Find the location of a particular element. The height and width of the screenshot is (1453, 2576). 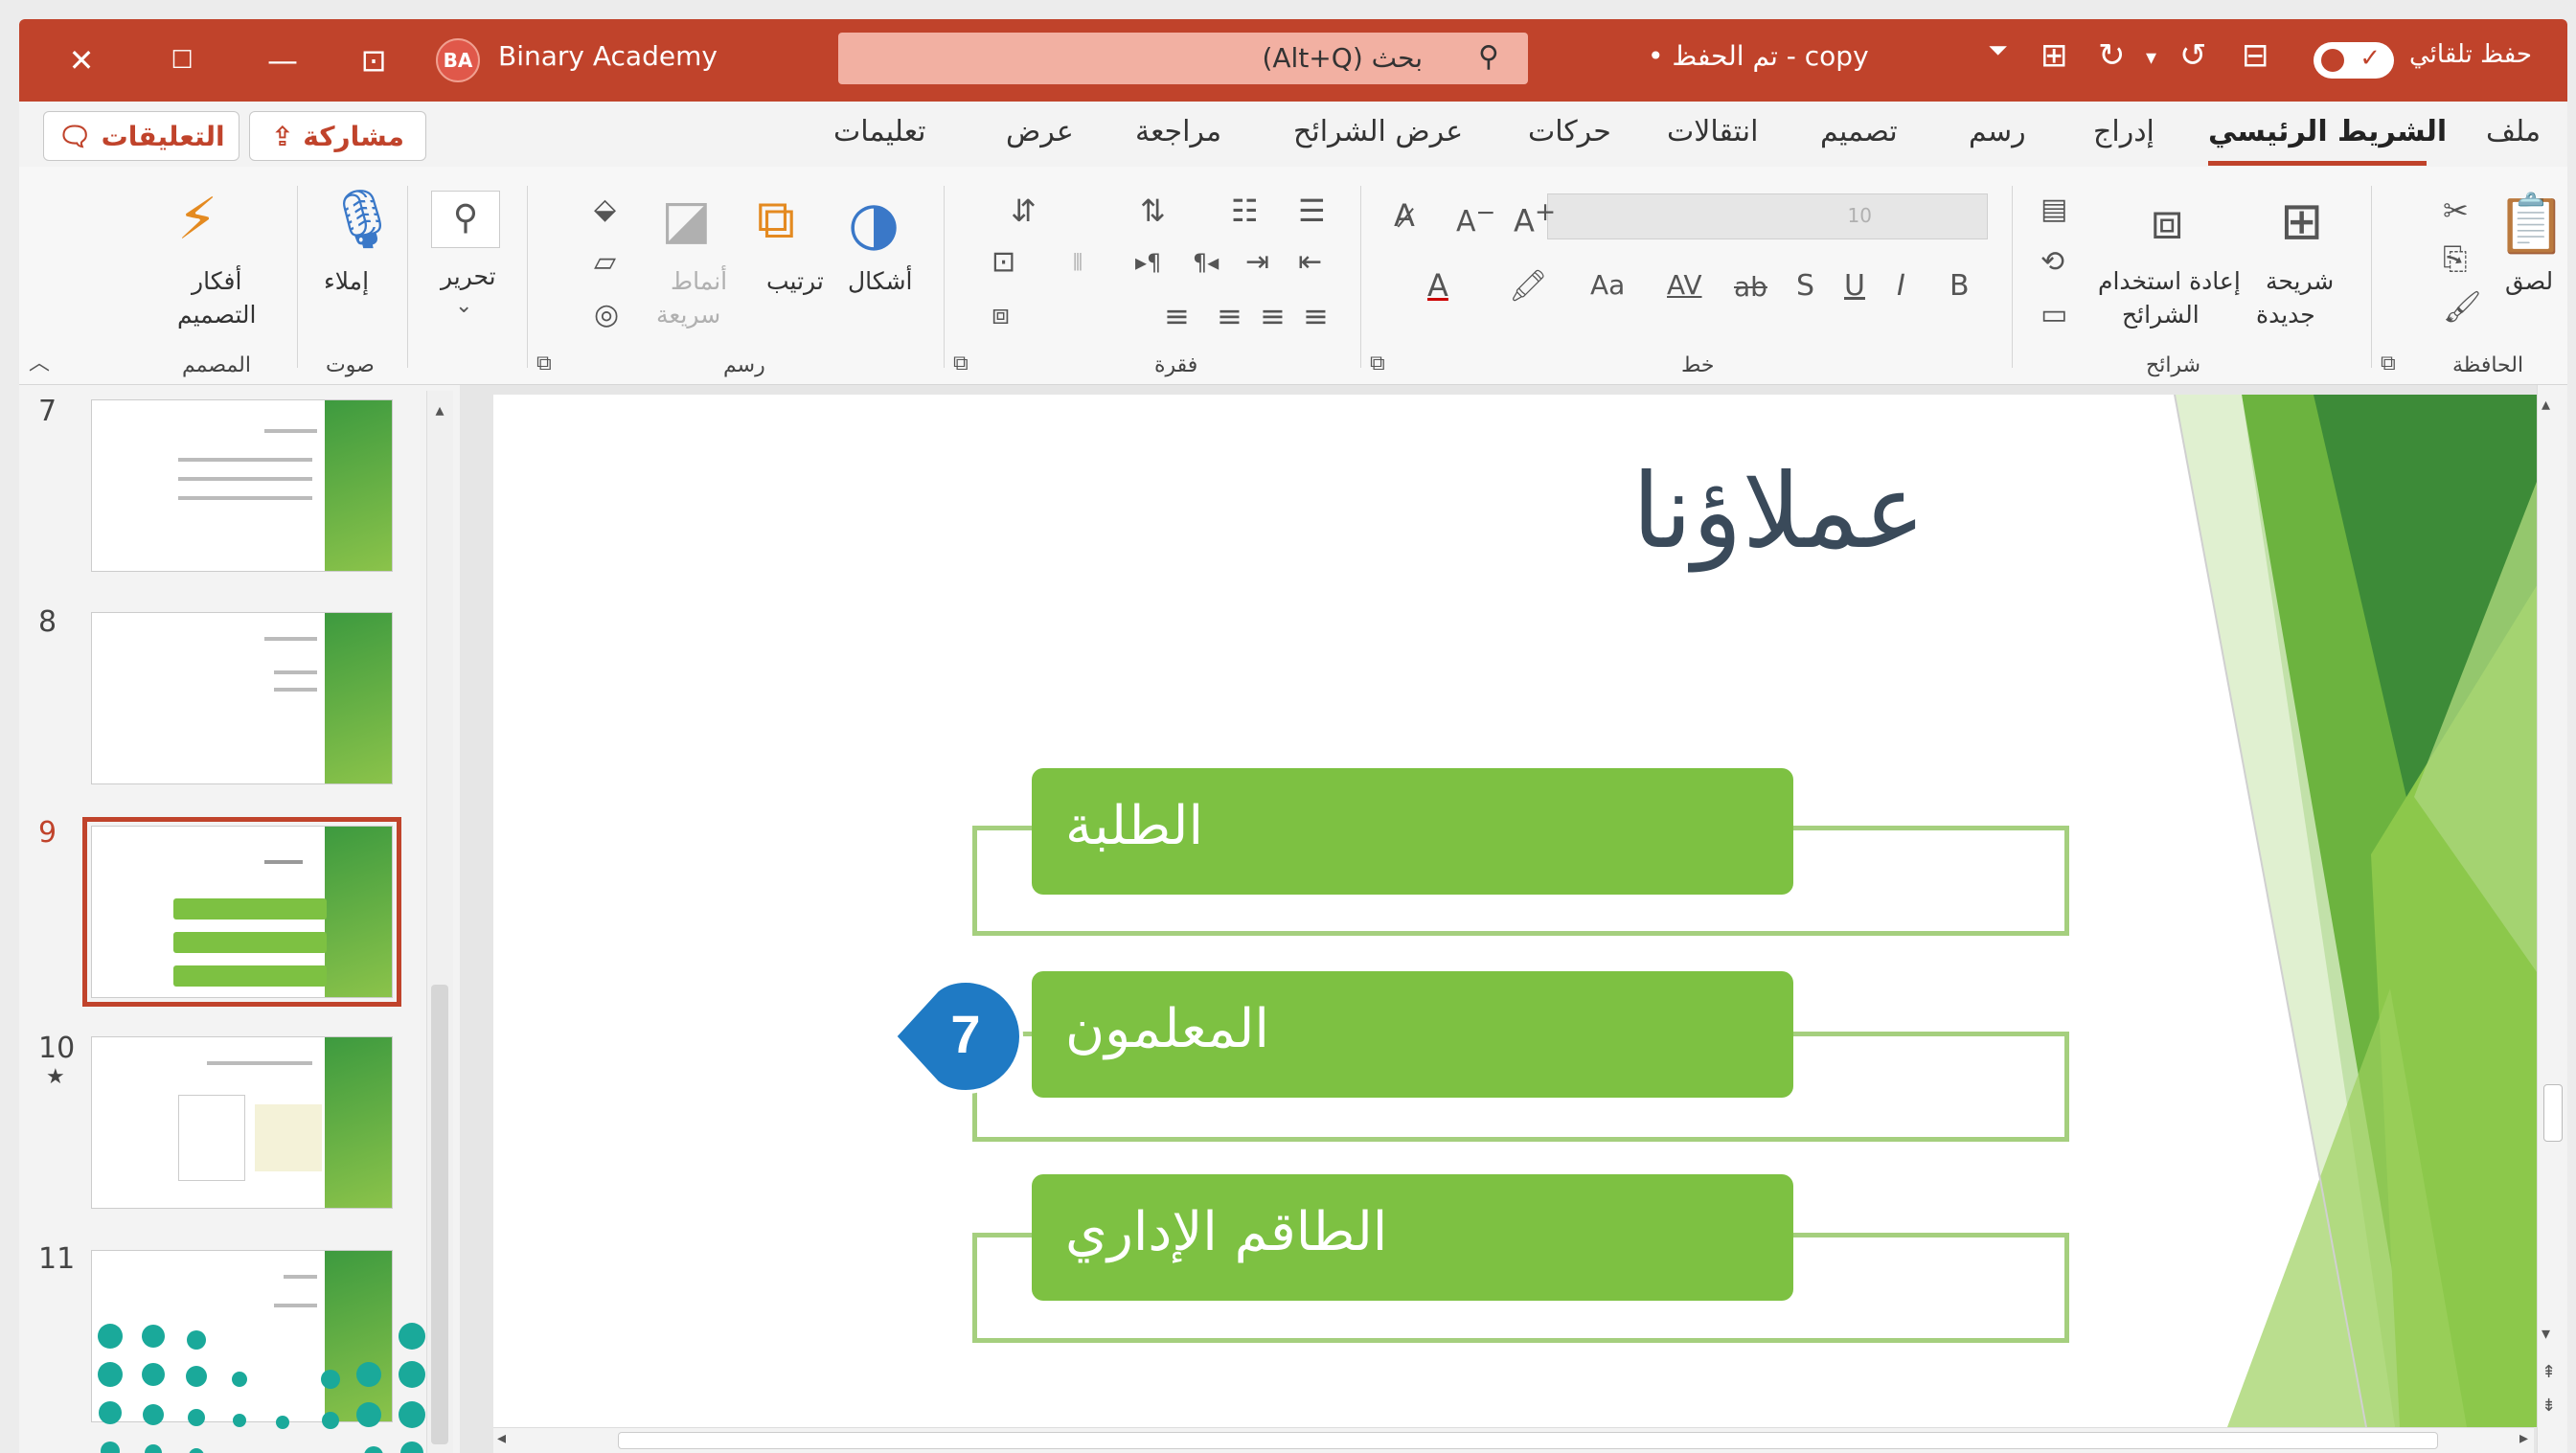

tab-home: الشريط الرئيسي is located at coordinates (2327, 131).